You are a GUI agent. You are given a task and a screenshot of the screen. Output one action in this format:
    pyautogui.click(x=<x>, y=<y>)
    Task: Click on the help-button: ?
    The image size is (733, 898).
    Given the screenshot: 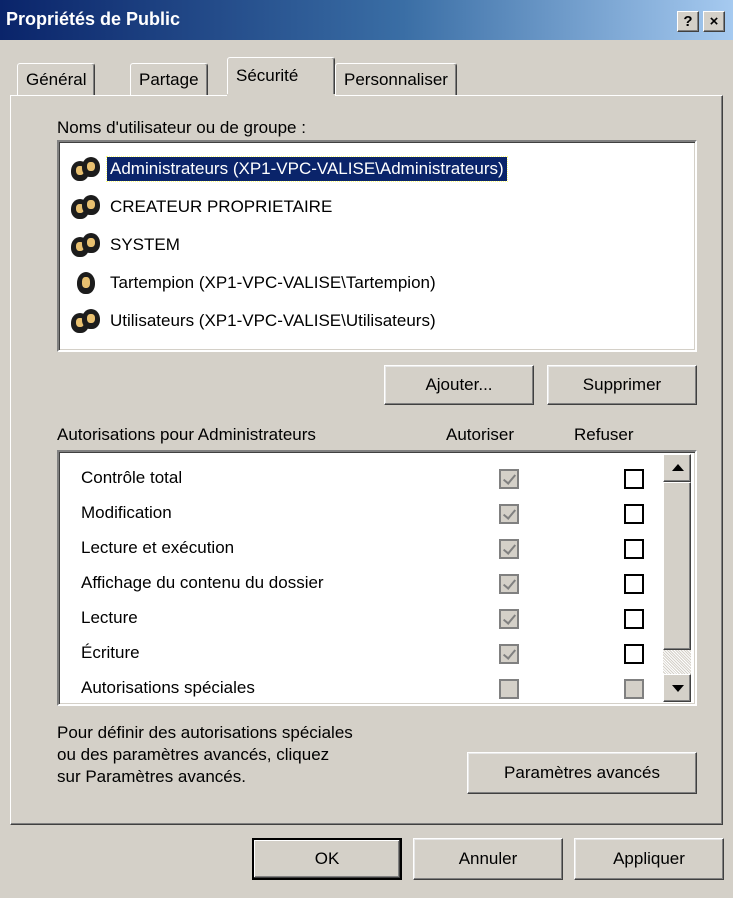 What is the action you would take?
    pyautogui.click(x=688, y=21)
    